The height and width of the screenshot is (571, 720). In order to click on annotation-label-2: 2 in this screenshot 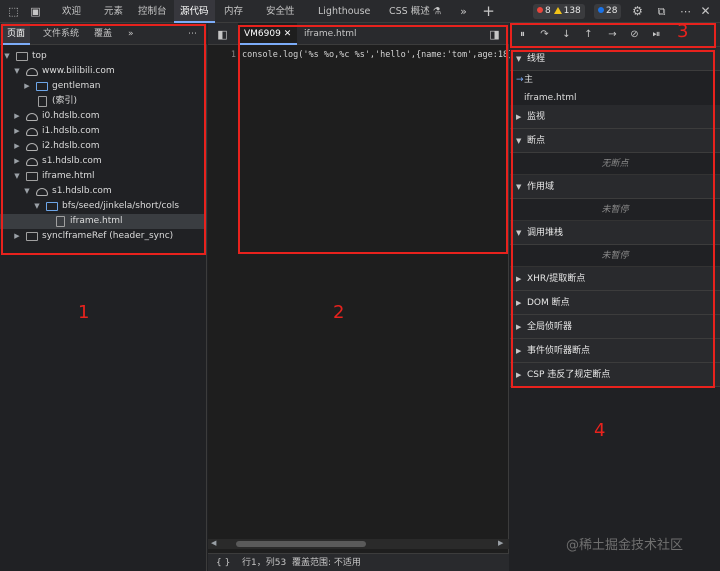, I will do `click(339, 312)`.